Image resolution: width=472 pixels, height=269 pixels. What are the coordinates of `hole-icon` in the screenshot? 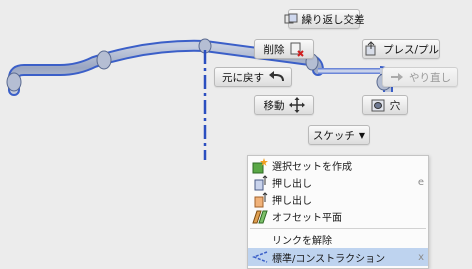 It's located at (378, 105).